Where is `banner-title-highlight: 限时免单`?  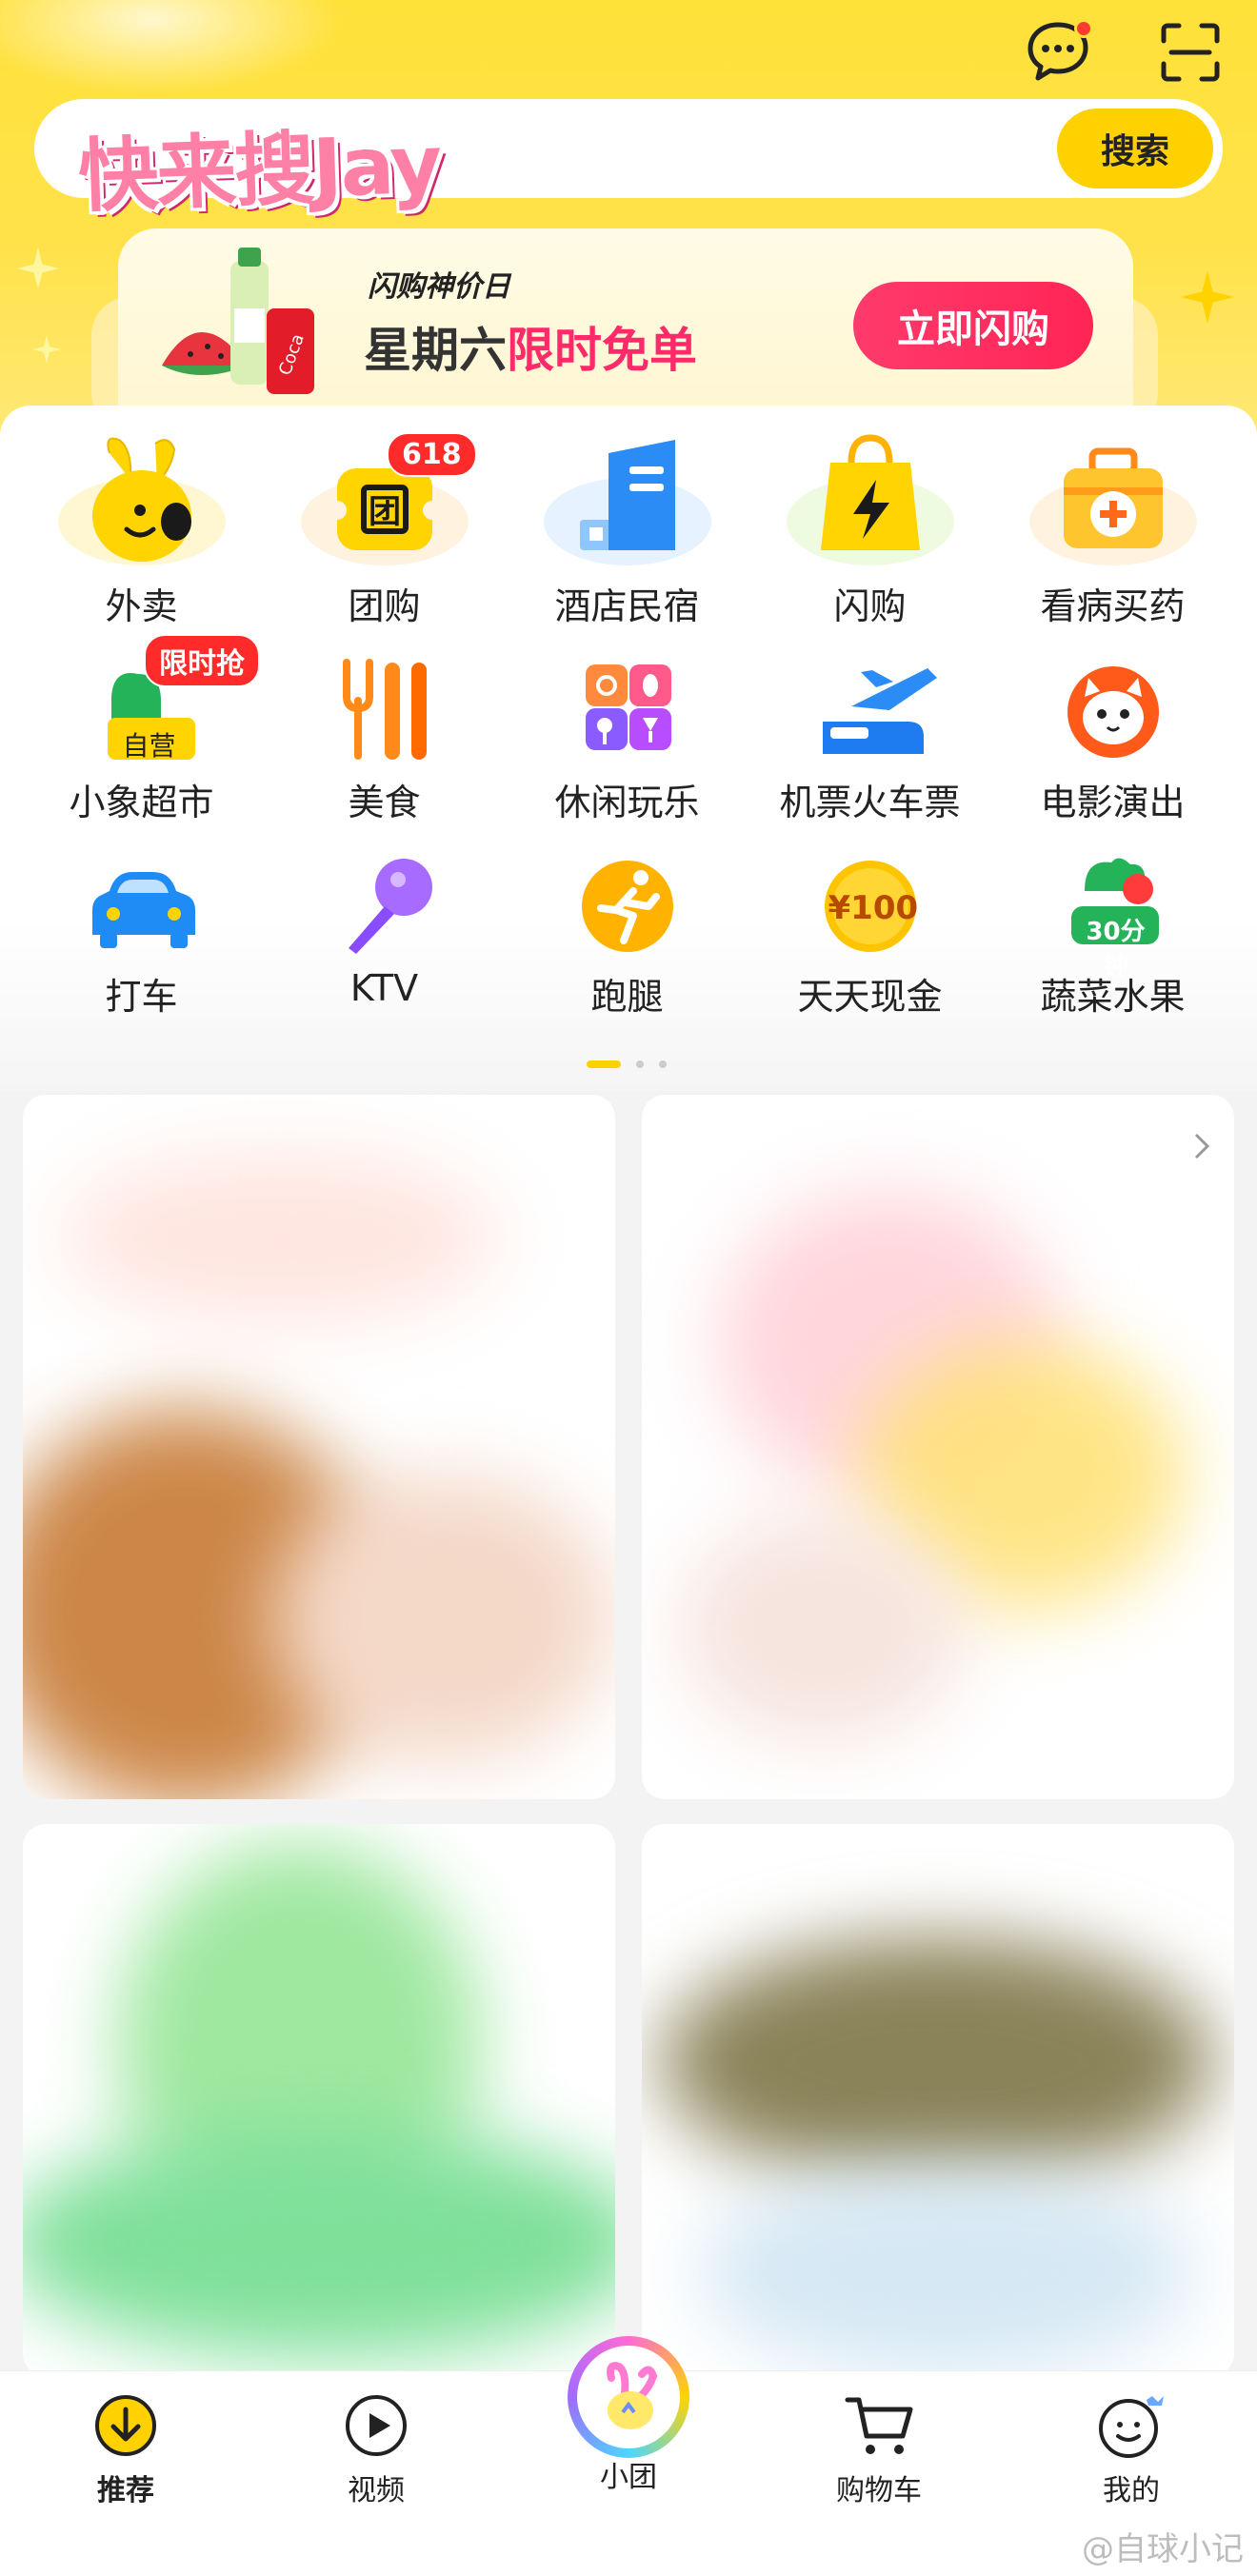
banner-title-highlight: 限时免单 is located at coordinates (602, 350).